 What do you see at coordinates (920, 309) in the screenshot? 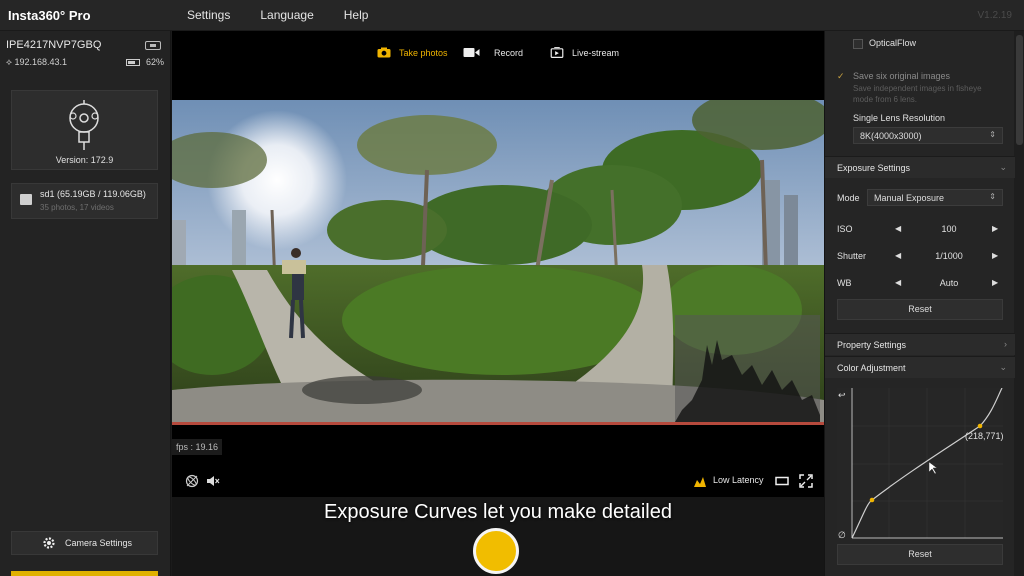
I see `exposure-reset-button: Reset` at bounding box center [920, 309].